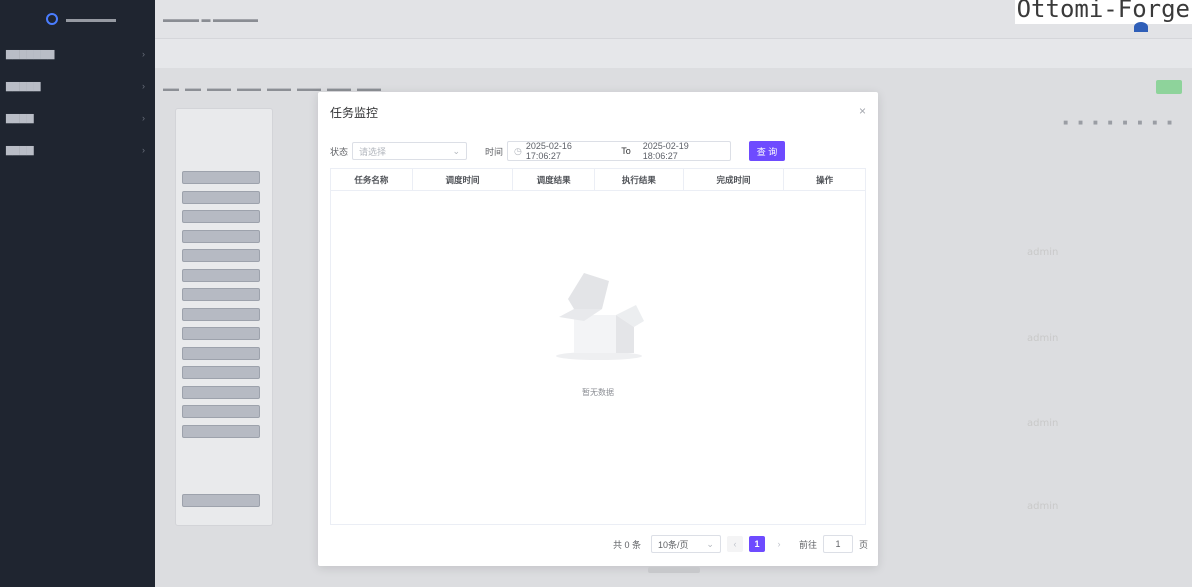  Describe the element at coordinates (77, 19) in the screenshot. I see `app-logo: ▬▬▬▬▬` at that location.